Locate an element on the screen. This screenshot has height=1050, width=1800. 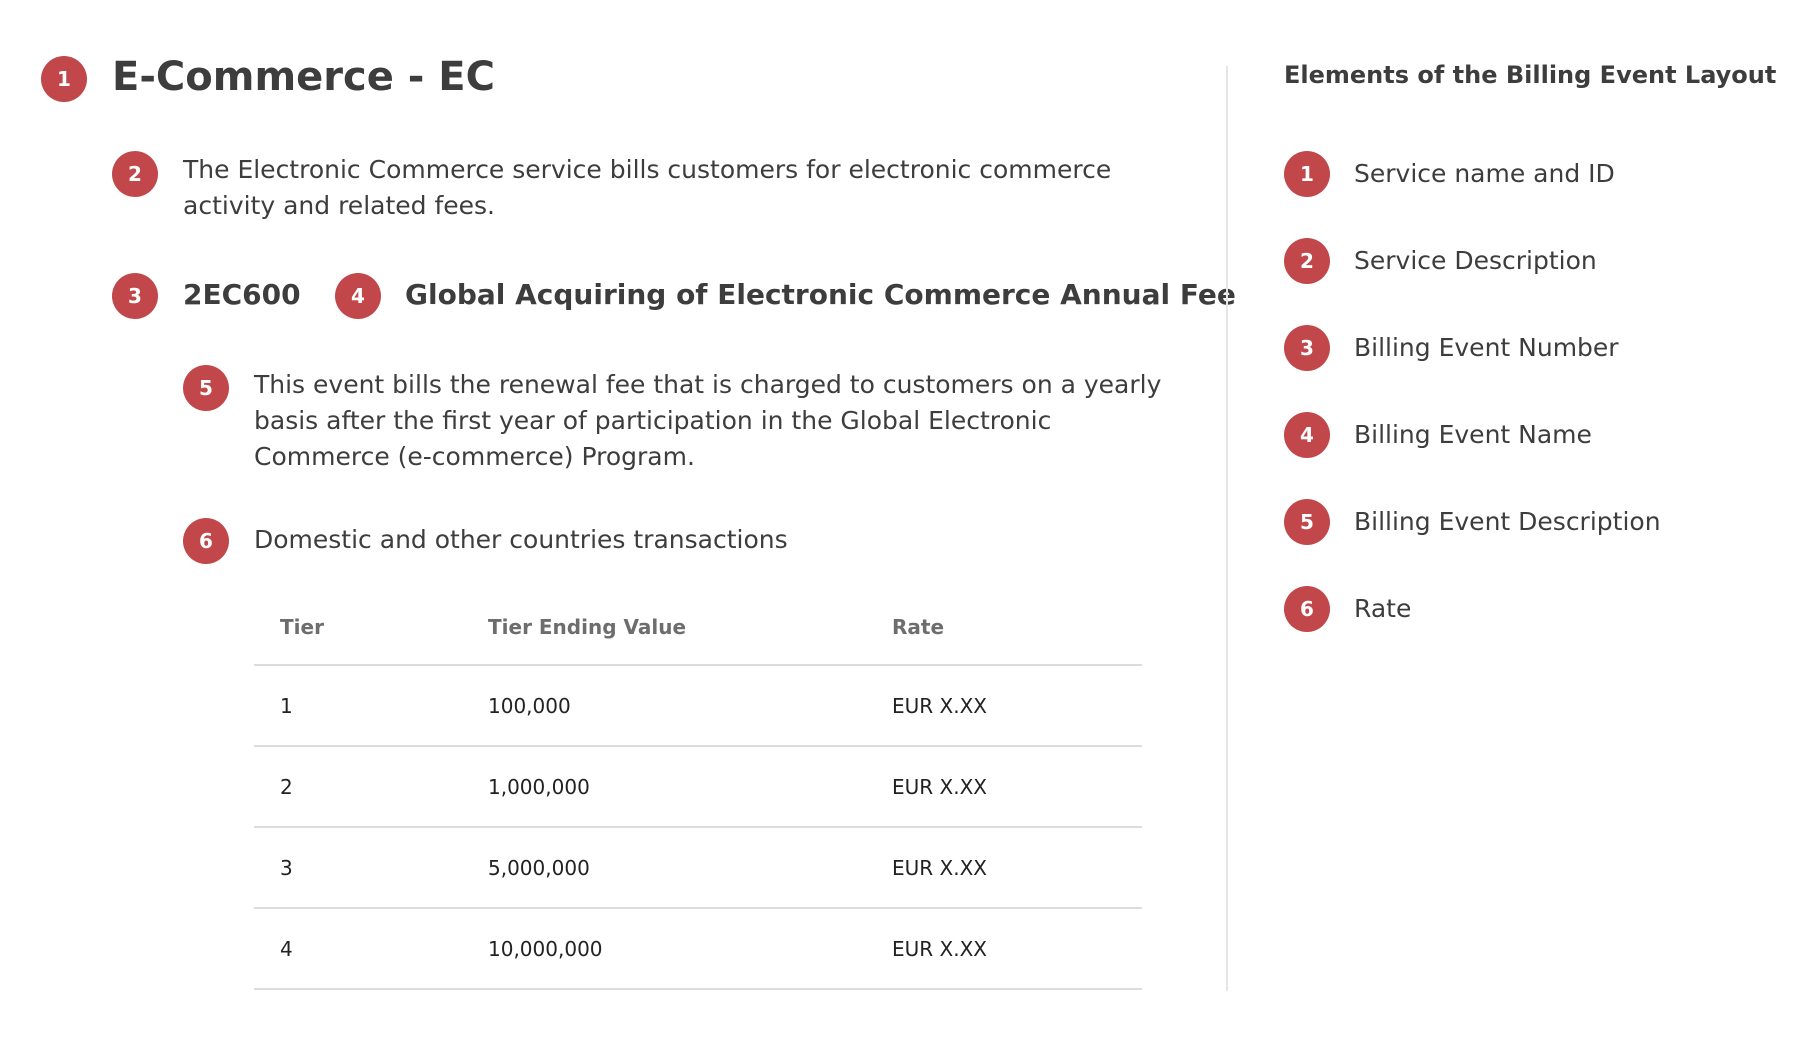
page-title: E-Commerce - EC is located at coordinates (303, 77).